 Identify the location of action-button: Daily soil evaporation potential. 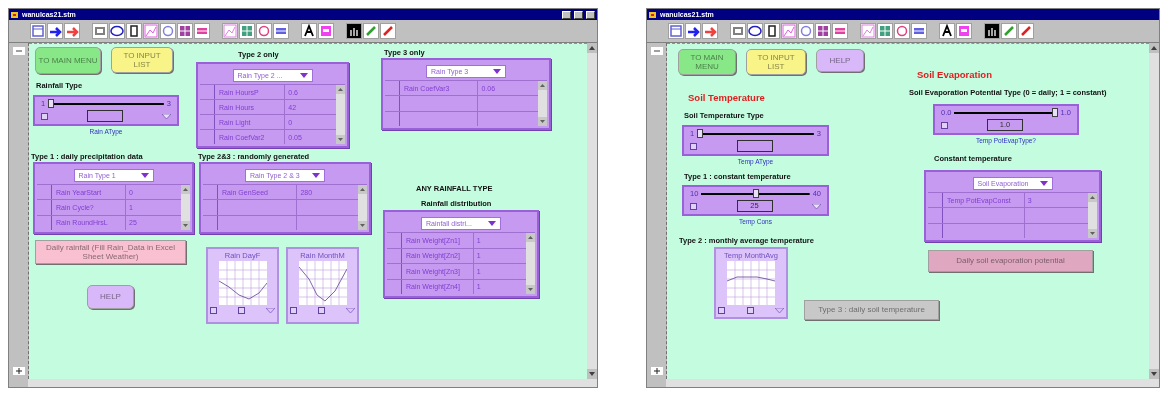
(1010, 261).